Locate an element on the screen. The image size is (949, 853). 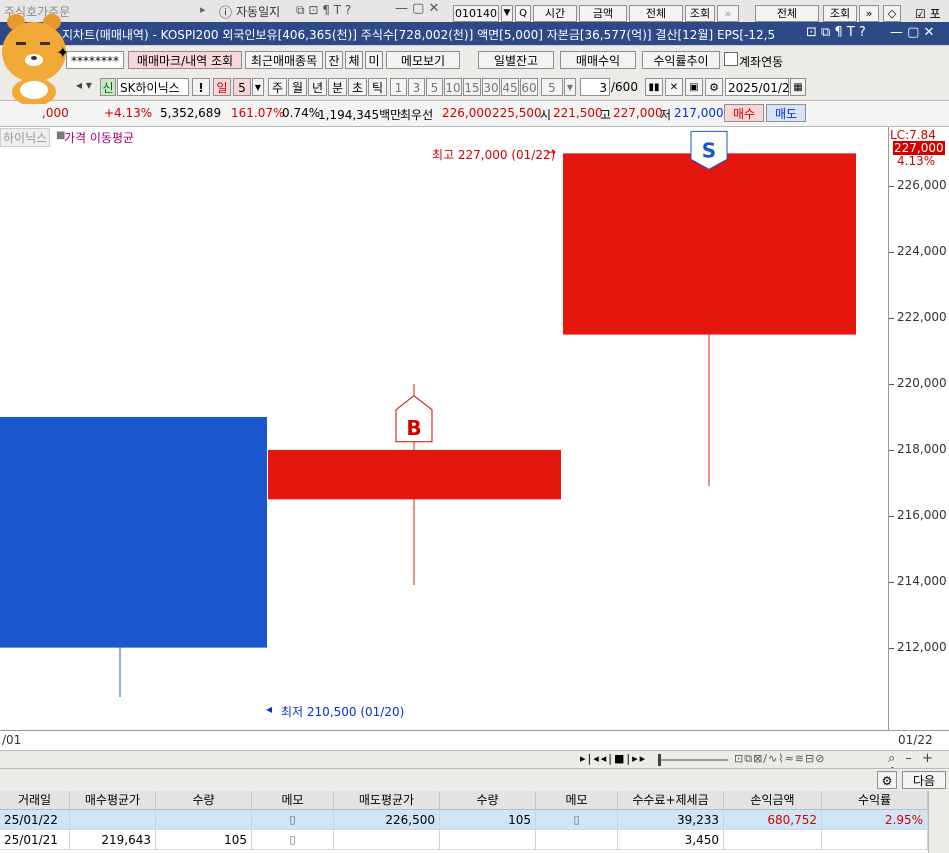
y-tick-mark is located at coordinates (891, 648).